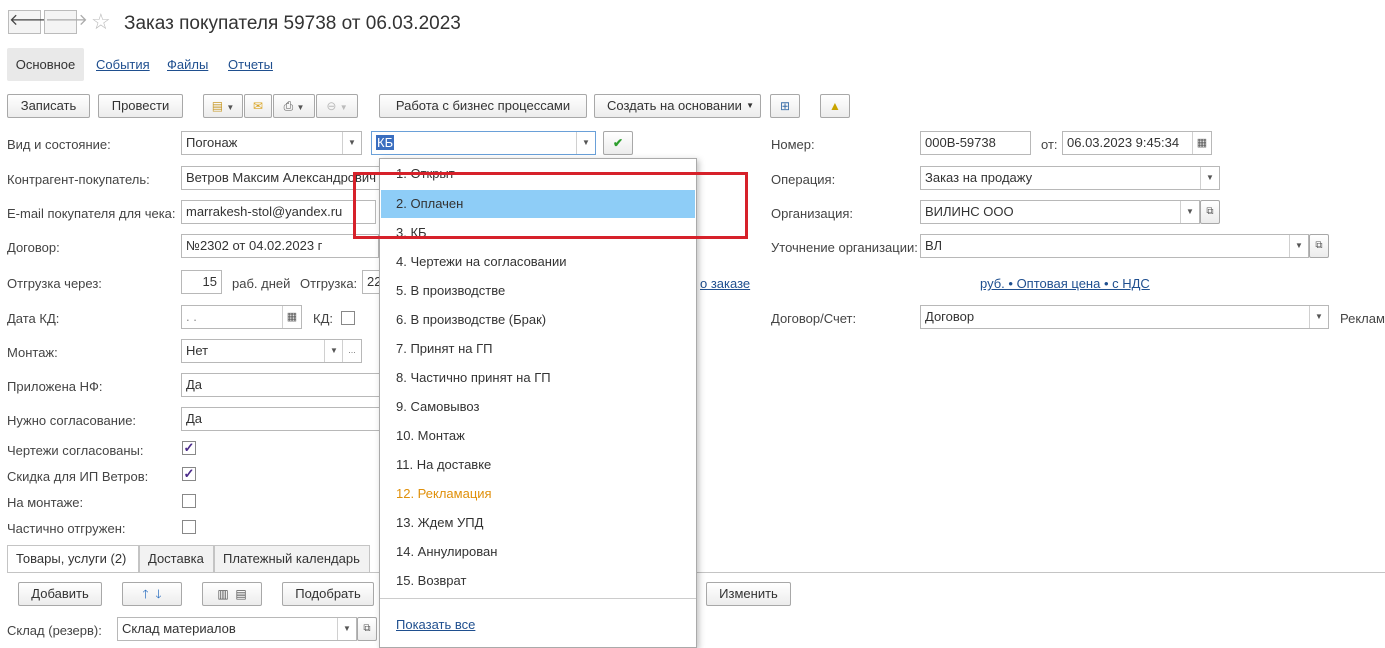  What do you see at coordinates (189, 474) in the screenshot?
I see `discount-checkbox: ✓` at bounding box center [189, 474].